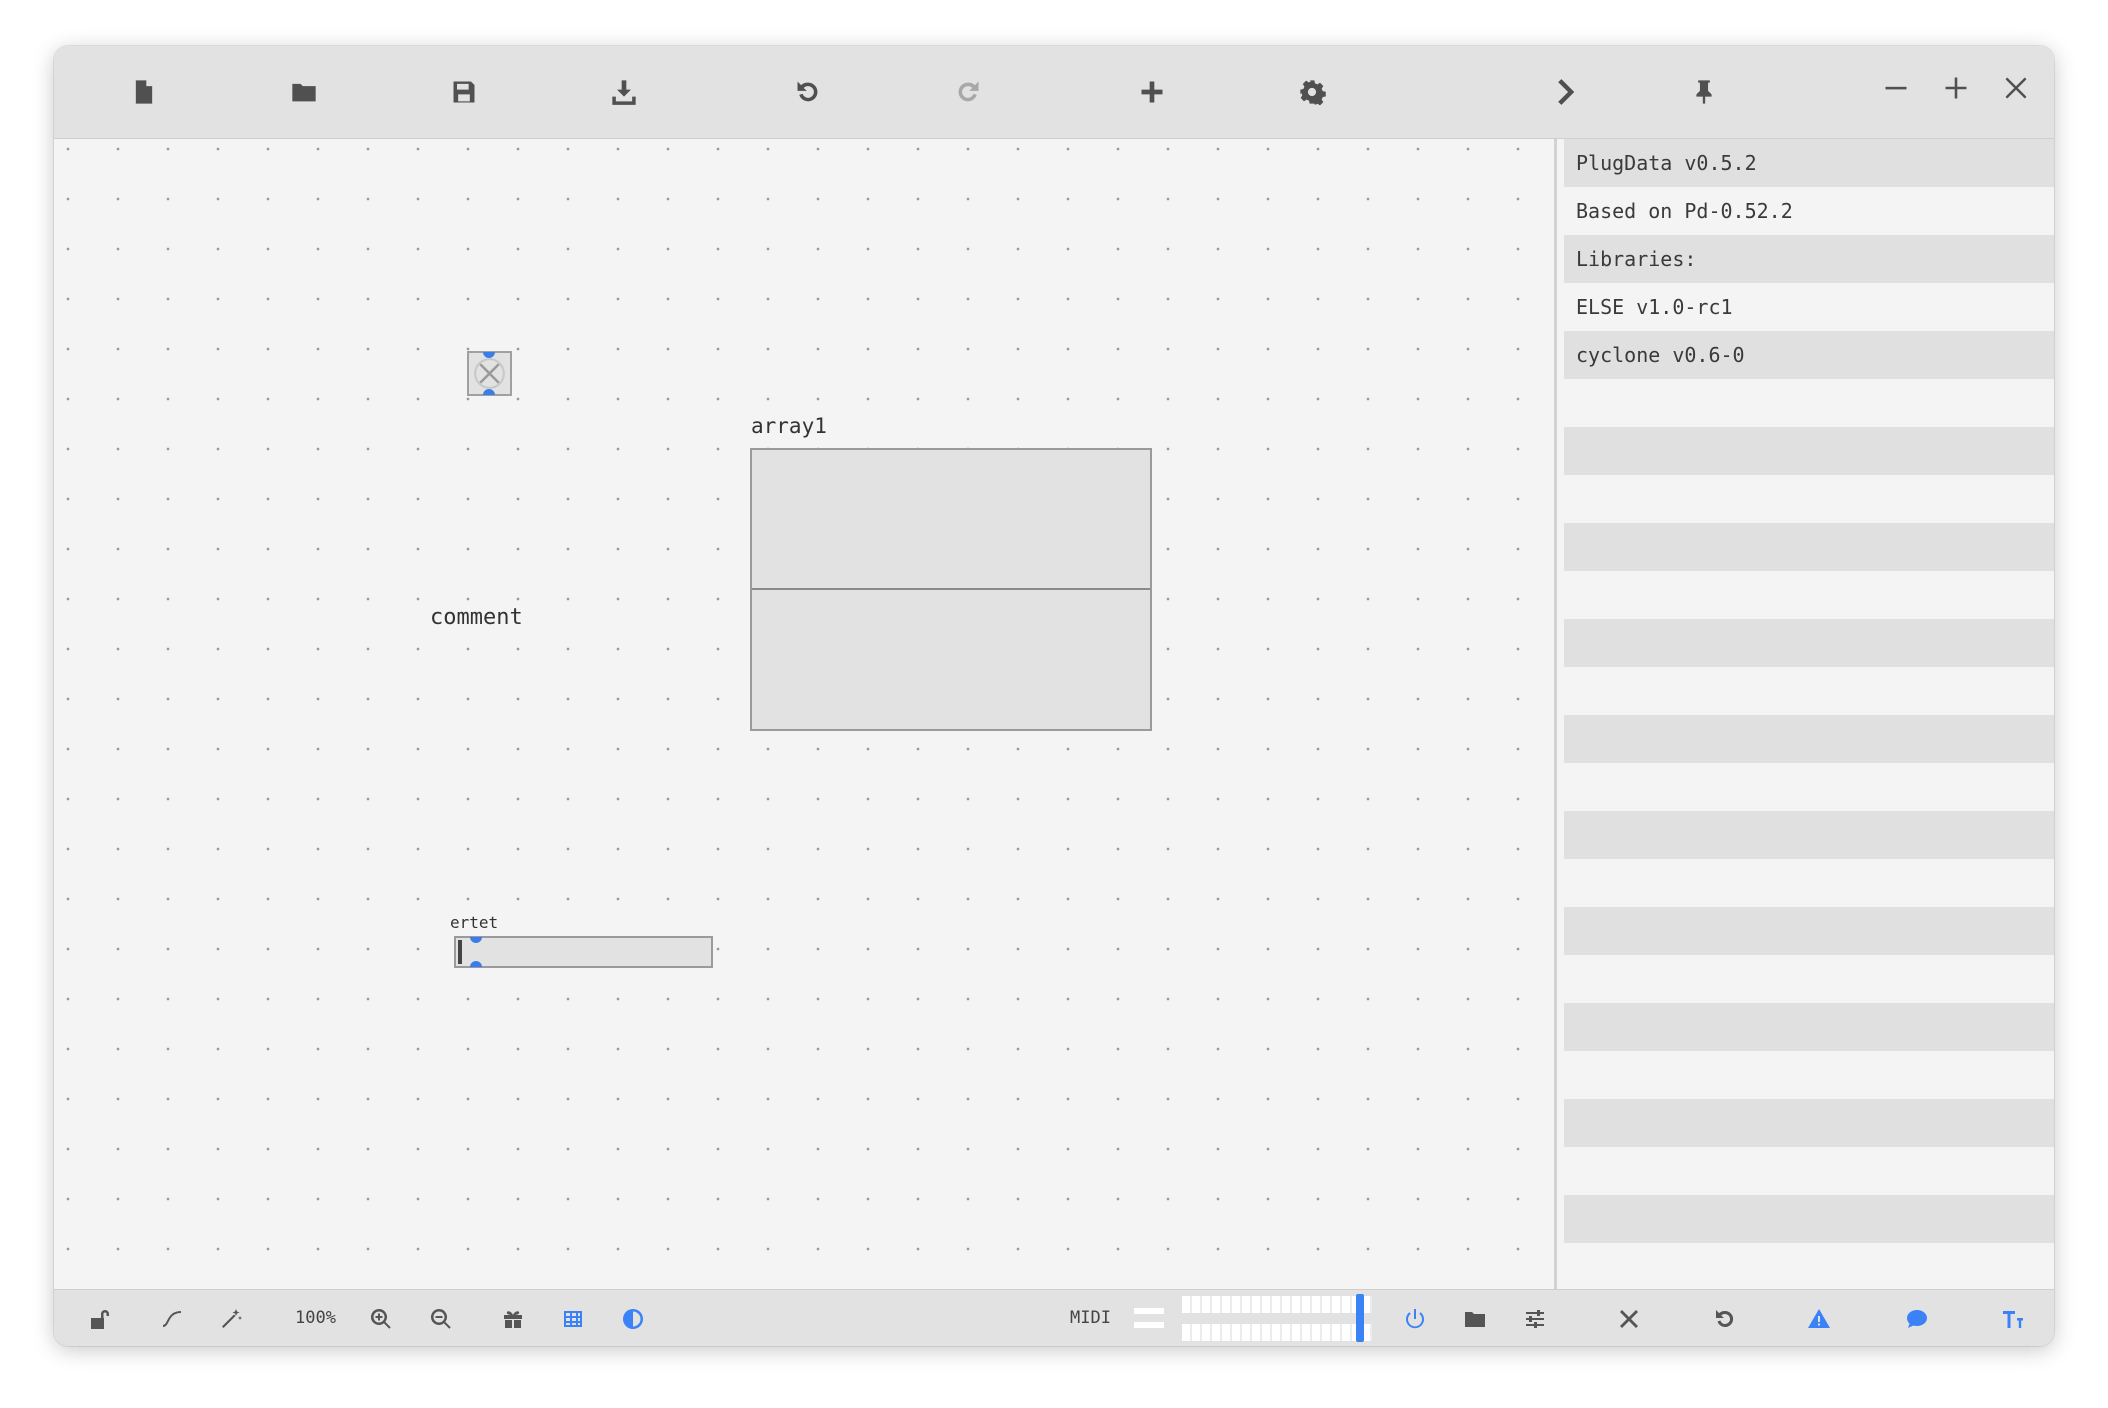 This screenshot has height=1408, width=2108. I want to click on pin-icon, so click(1704, 92).